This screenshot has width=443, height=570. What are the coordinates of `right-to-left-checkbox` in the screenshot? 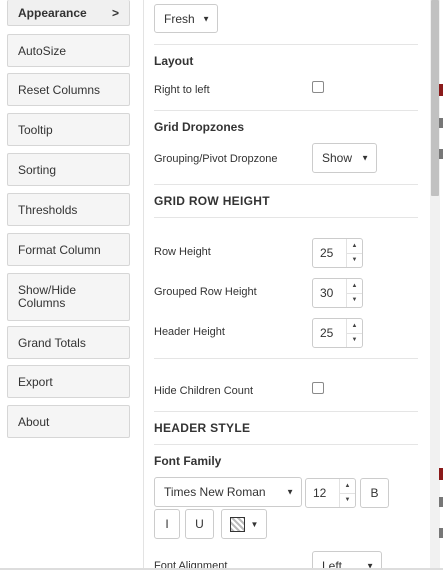 It's located at (318, 87).